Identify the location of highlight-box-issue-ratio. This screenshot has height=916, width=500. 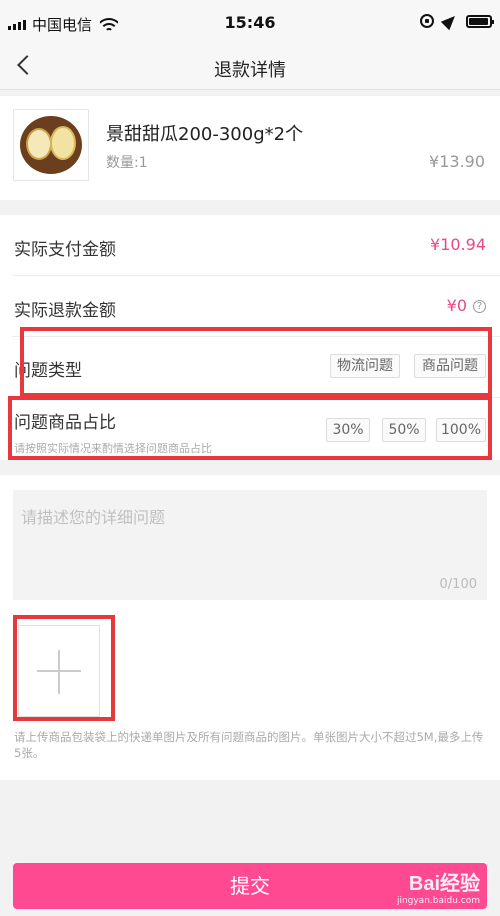
(250, 428).